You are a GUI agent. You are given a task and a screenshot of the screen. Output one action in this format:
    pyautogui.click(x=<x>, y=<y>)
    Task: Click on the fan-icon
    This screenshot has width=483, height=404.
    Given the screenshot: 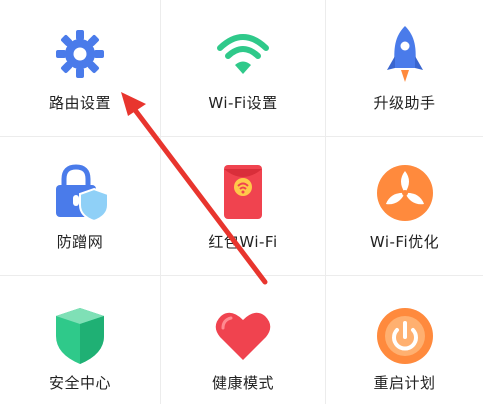 What is the action you would take?
    pyautogui.click(x=405, y=193)
    